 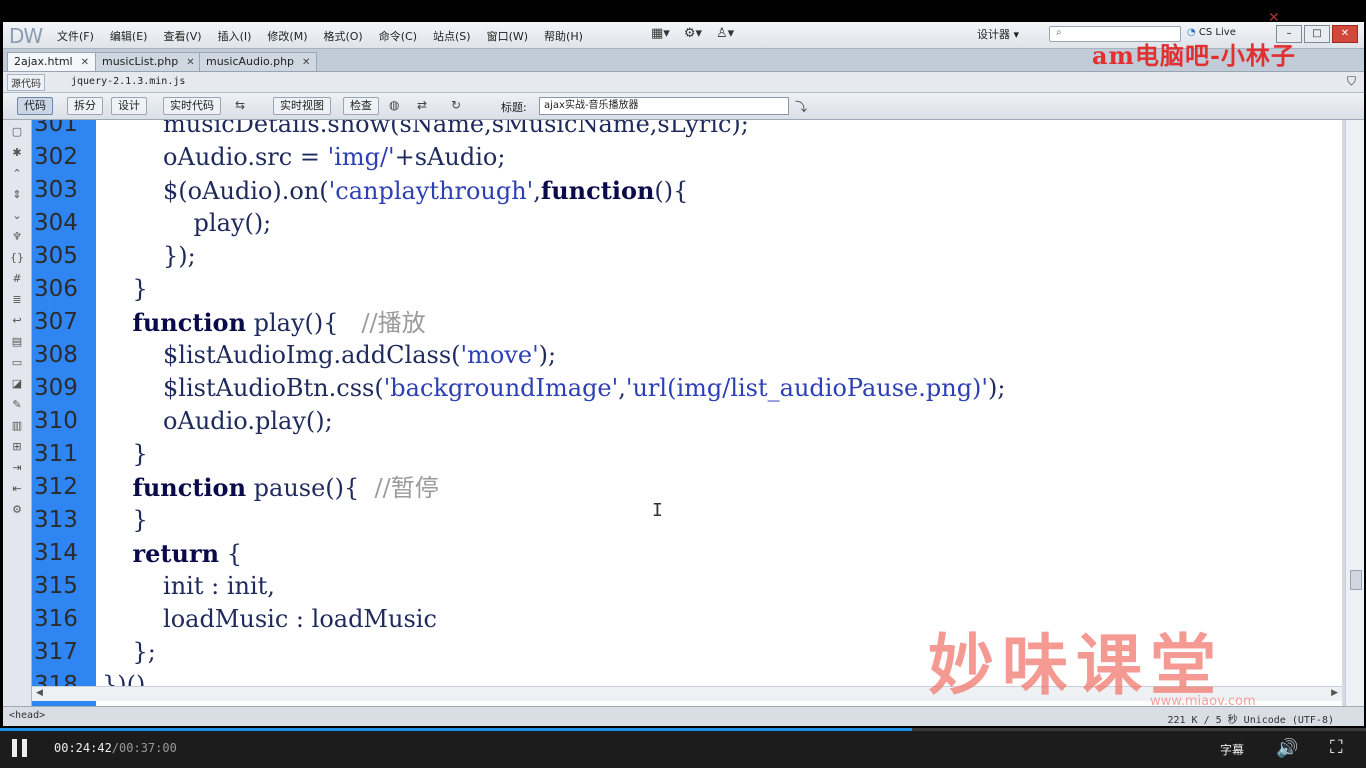 What do you see at coordinates (17, 489) in the screenshot?
I see `outdent-icon: ⇤` at bounding box center [17, 489].